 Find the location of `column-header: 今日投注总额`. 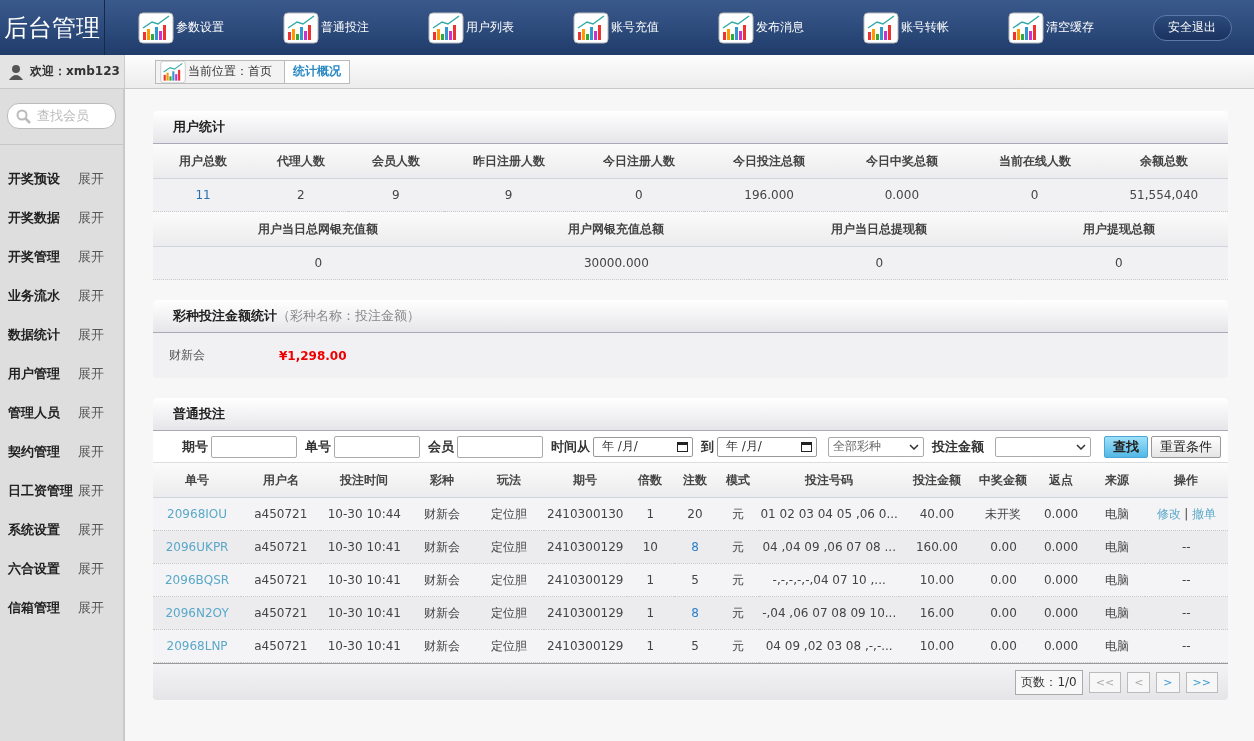

column-header: 今日投注总额 is located at coordinates (769, 161).